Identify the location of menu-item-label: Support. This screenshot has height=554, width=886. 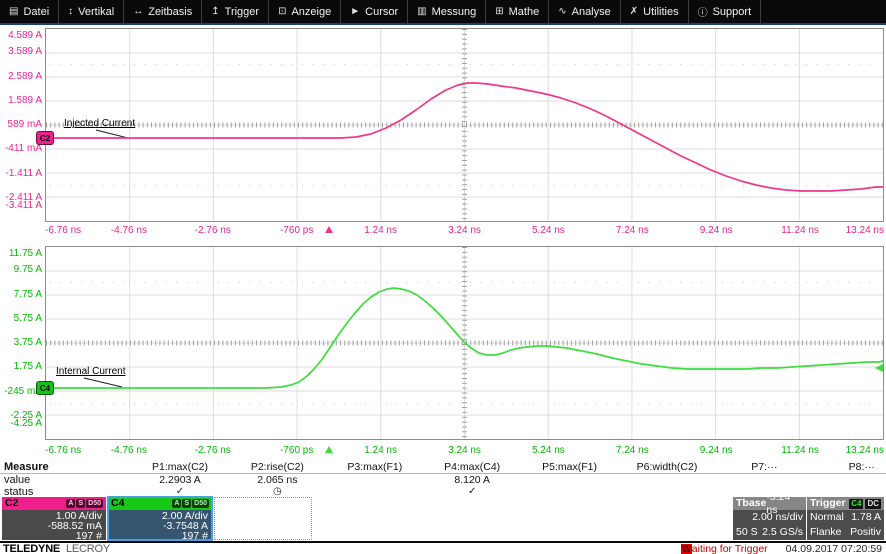
(732, 11).